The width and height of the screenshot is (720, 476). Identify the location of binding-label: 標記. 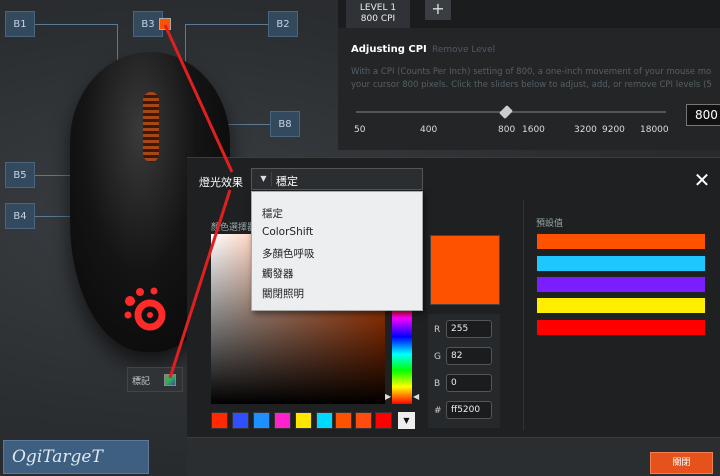
(155, 379).